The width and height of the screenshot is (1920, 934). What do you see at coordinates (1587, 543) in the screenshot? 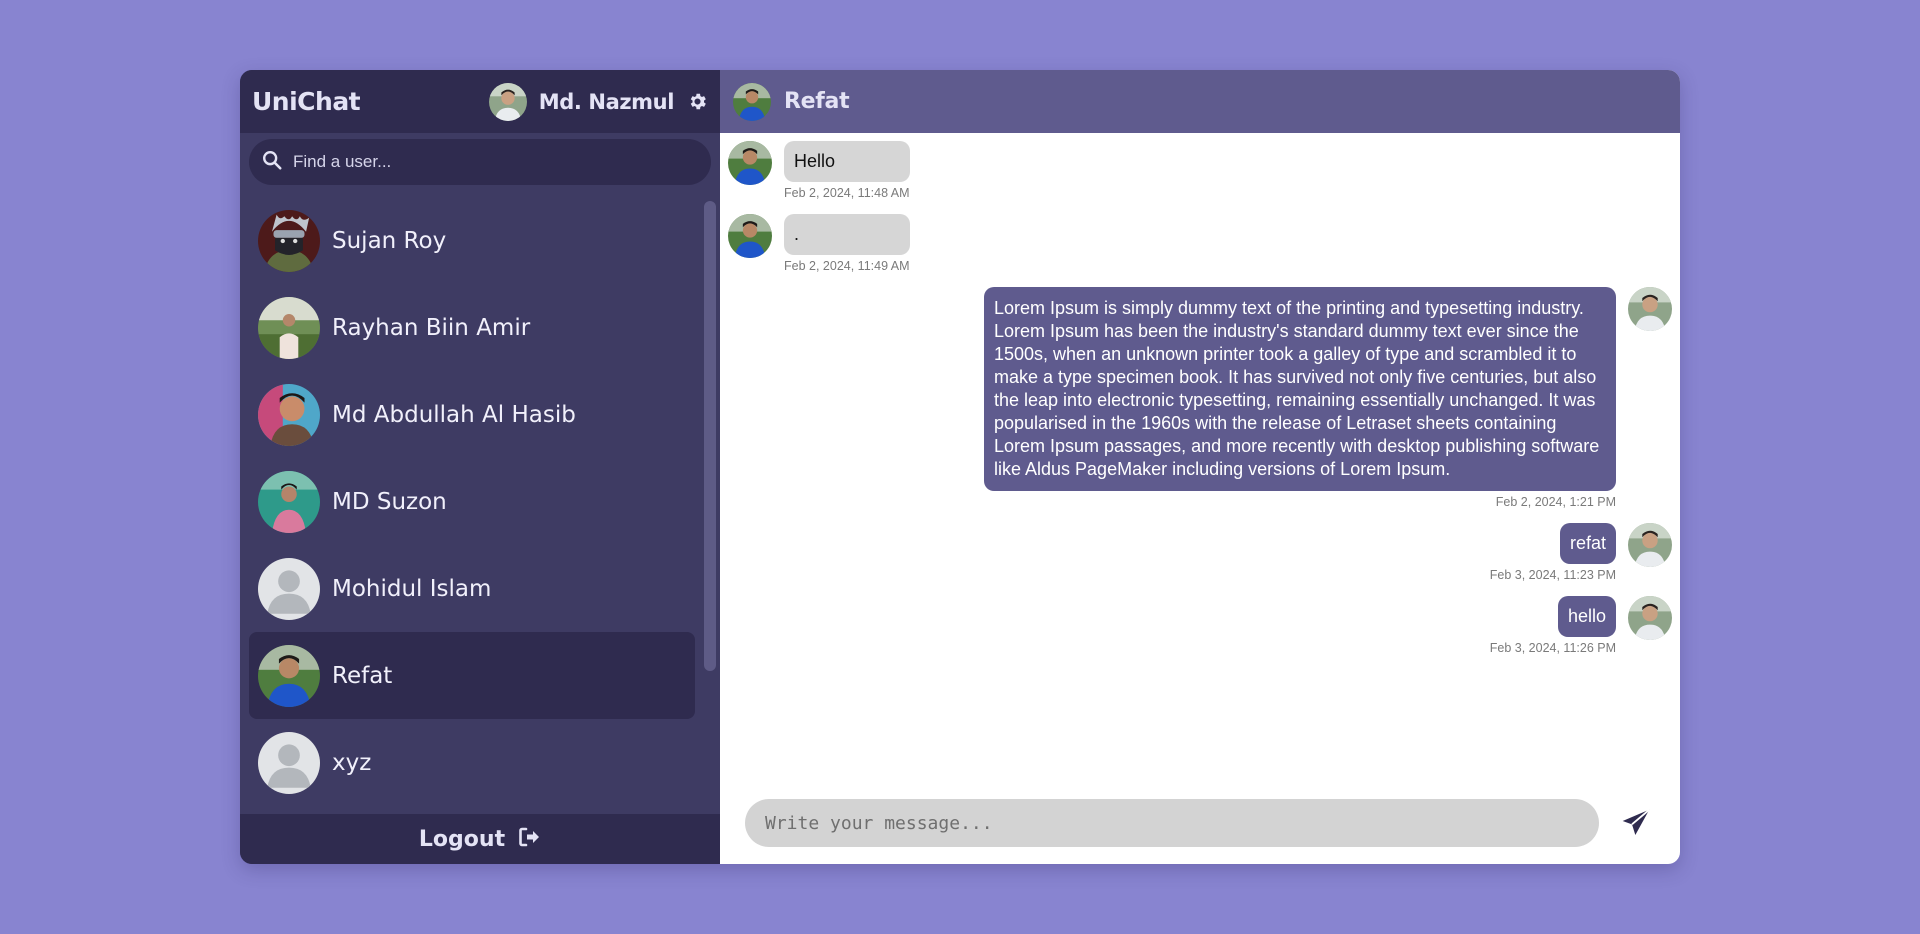
I see `message-bubble: refat` at bounding box center [1587, 543].